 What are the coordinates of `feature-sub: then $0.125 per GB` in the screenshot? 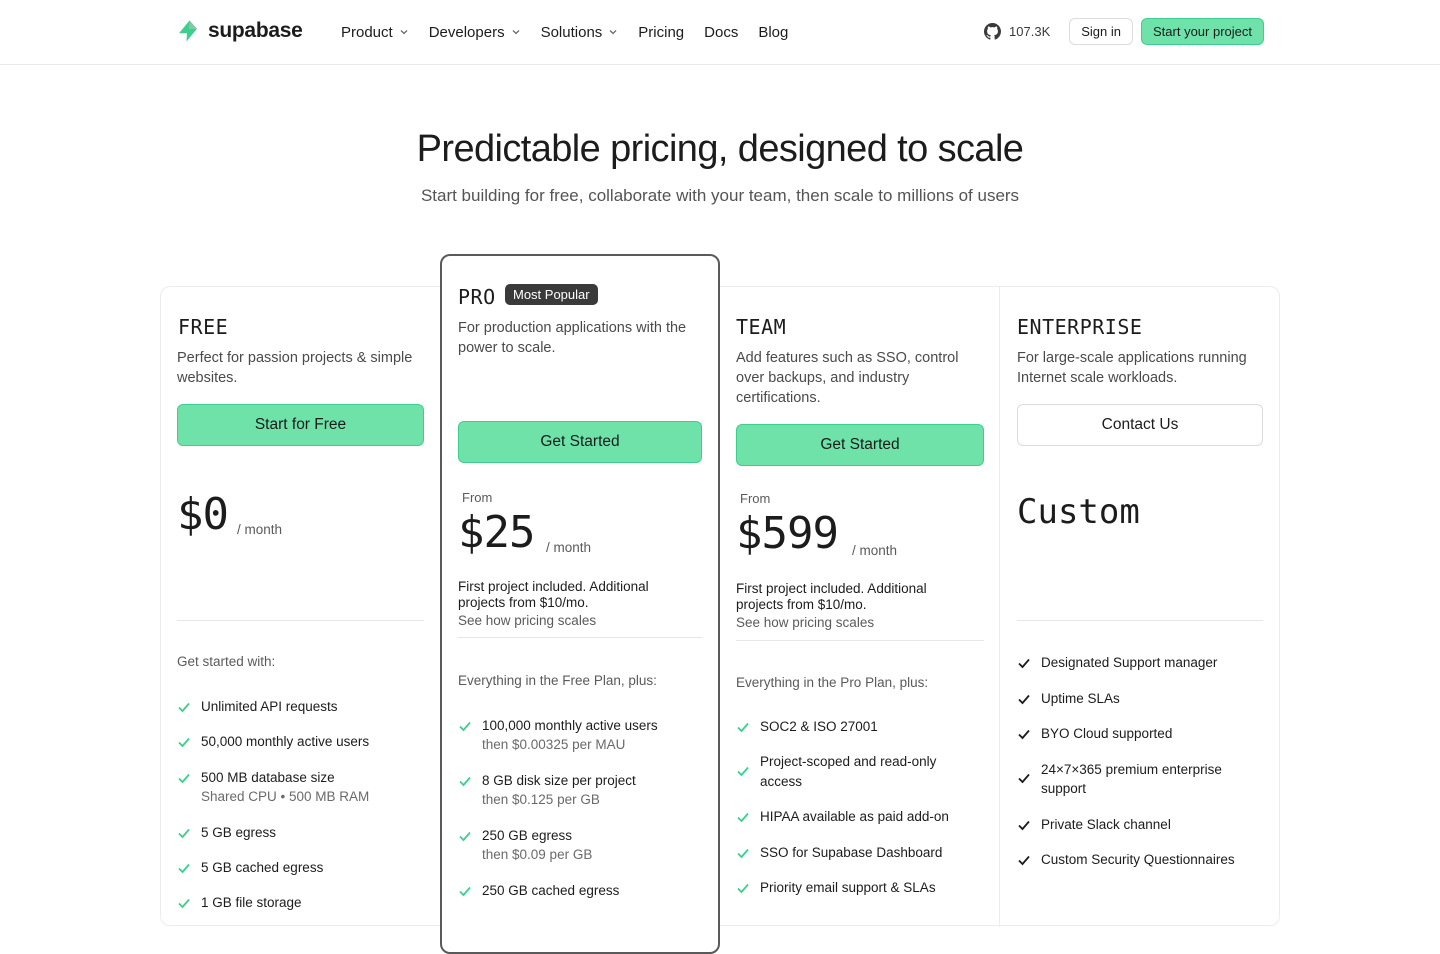 It's located at (541, 799).